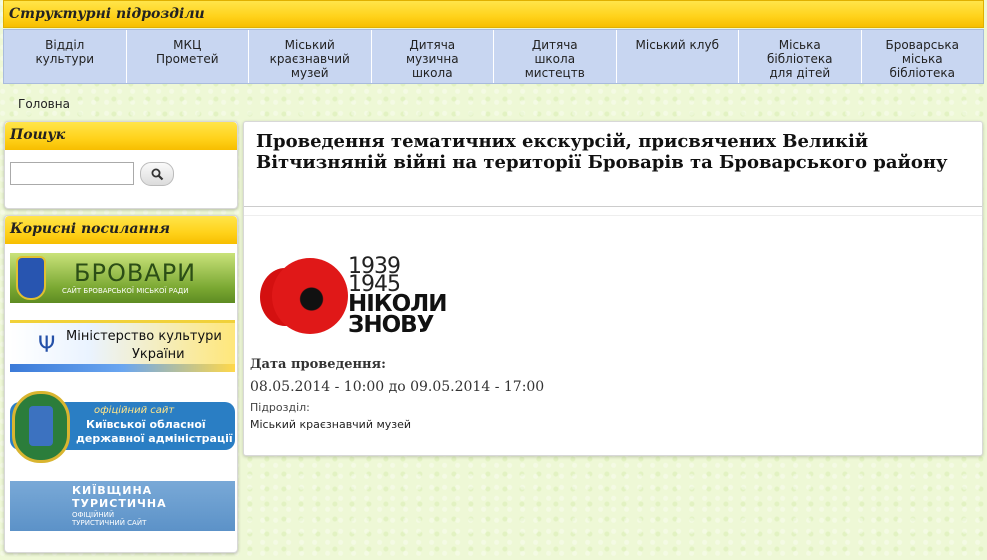 The width and height of the screenshot is (987, 560). Describe the element at coordinates (93, 515) in the screenshot. I see `tourism-banner-line3: ОФІЦІЙНИЙ` at that location.